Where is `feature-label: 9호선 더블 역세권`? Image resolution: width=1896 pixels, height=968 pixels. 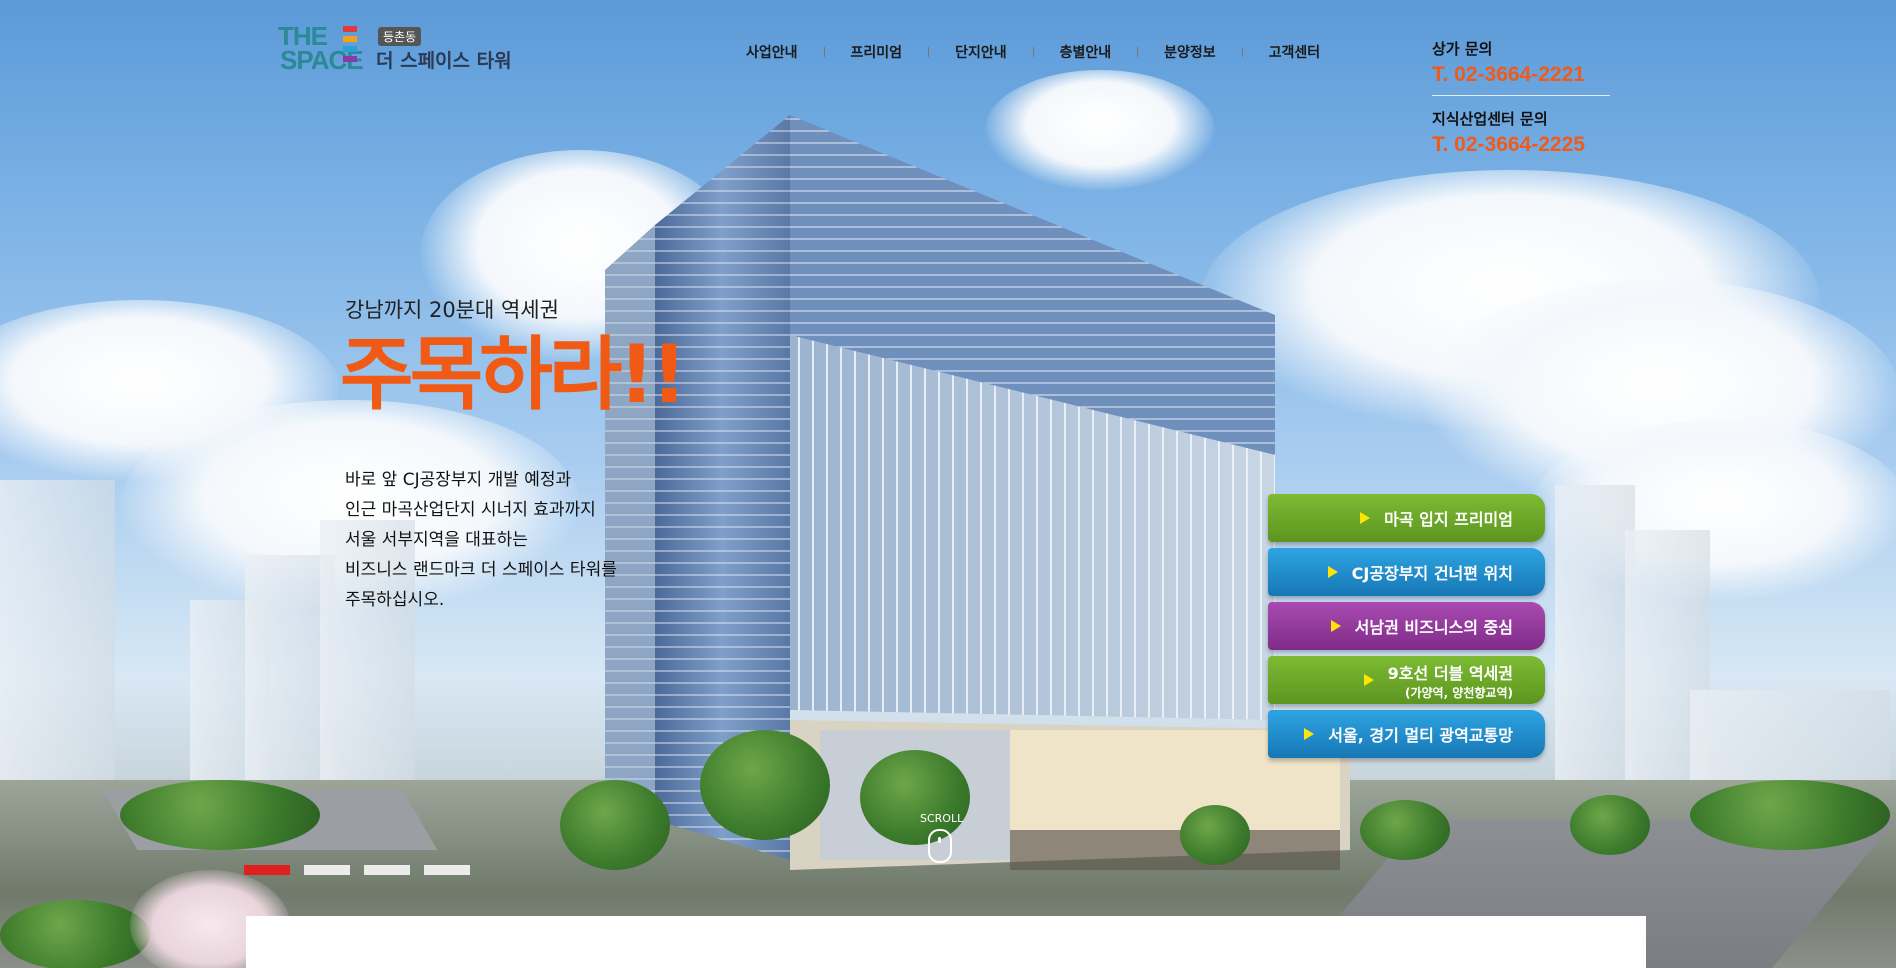 feature-label: 9호선 더블 역세권 is located at coordinates (1450, 673).